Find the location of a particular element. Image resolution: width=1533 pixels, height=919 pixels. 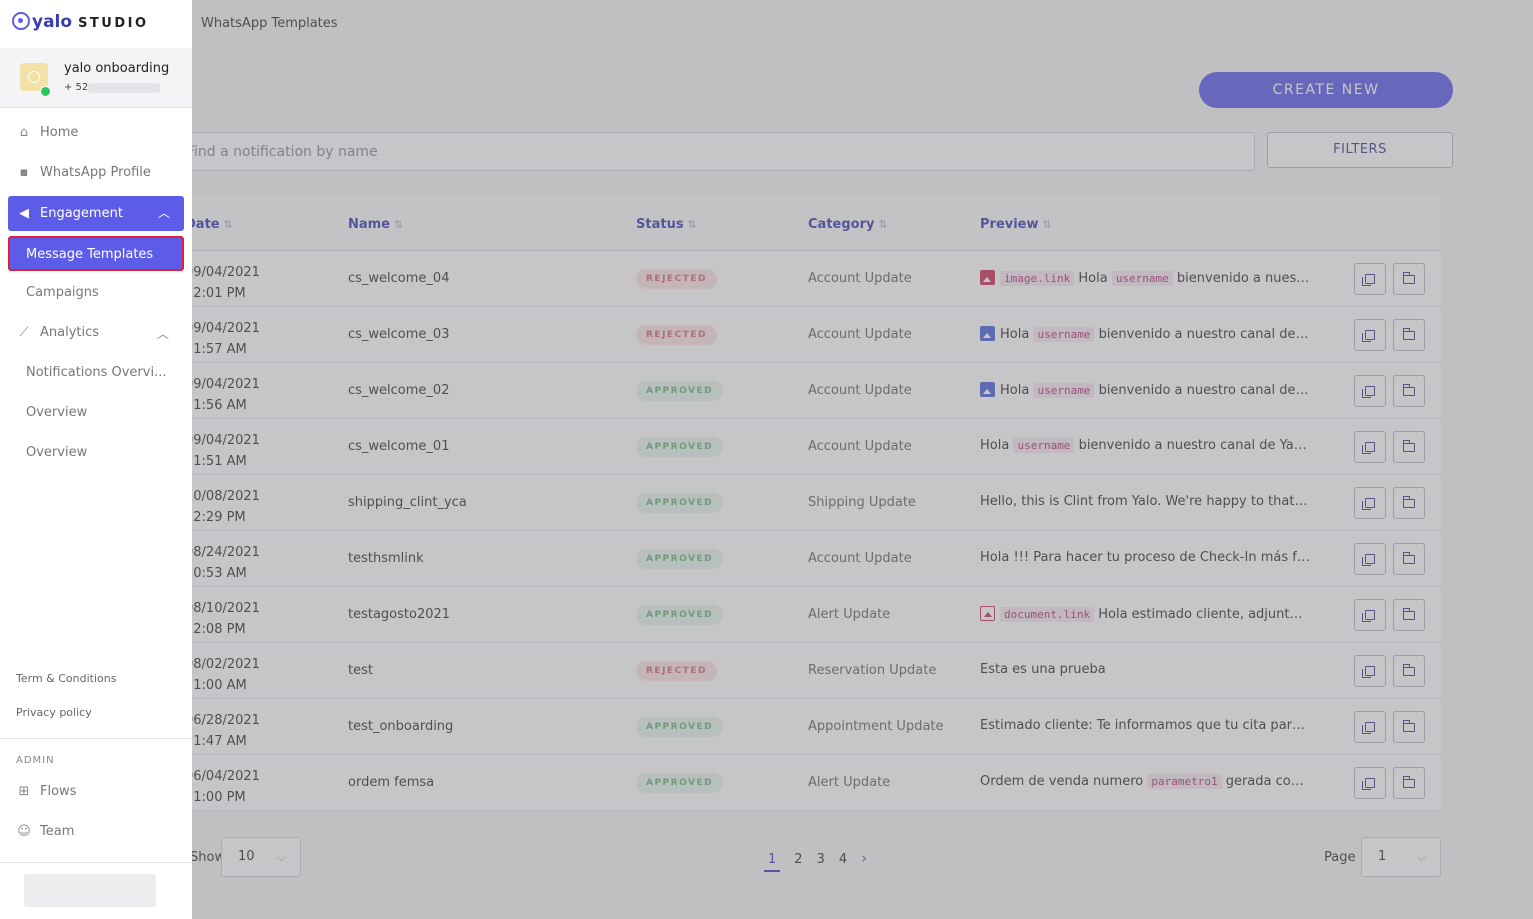

row-category: Alert Update is located at coordinates (849, 782).